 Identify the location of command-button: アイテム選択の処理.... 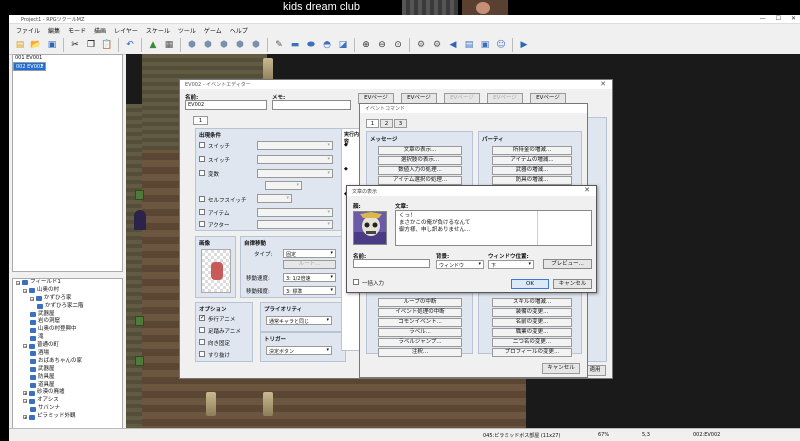
(420, 181).